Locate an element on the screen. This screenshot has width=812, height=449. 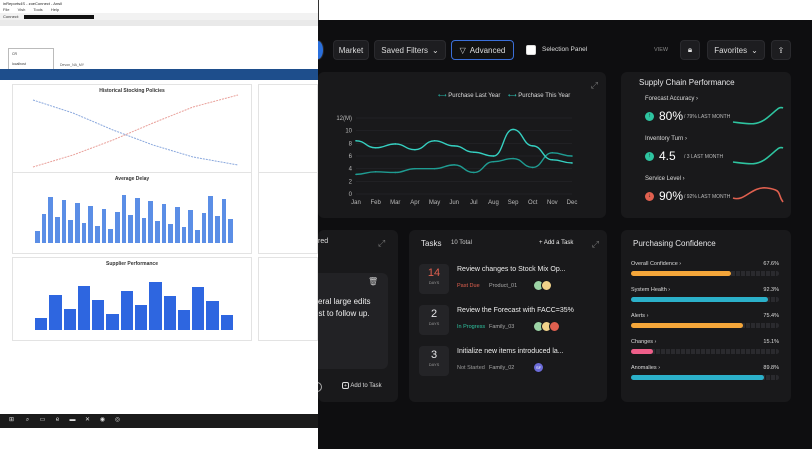
avatar: SF is located at coordinates (538, 367).